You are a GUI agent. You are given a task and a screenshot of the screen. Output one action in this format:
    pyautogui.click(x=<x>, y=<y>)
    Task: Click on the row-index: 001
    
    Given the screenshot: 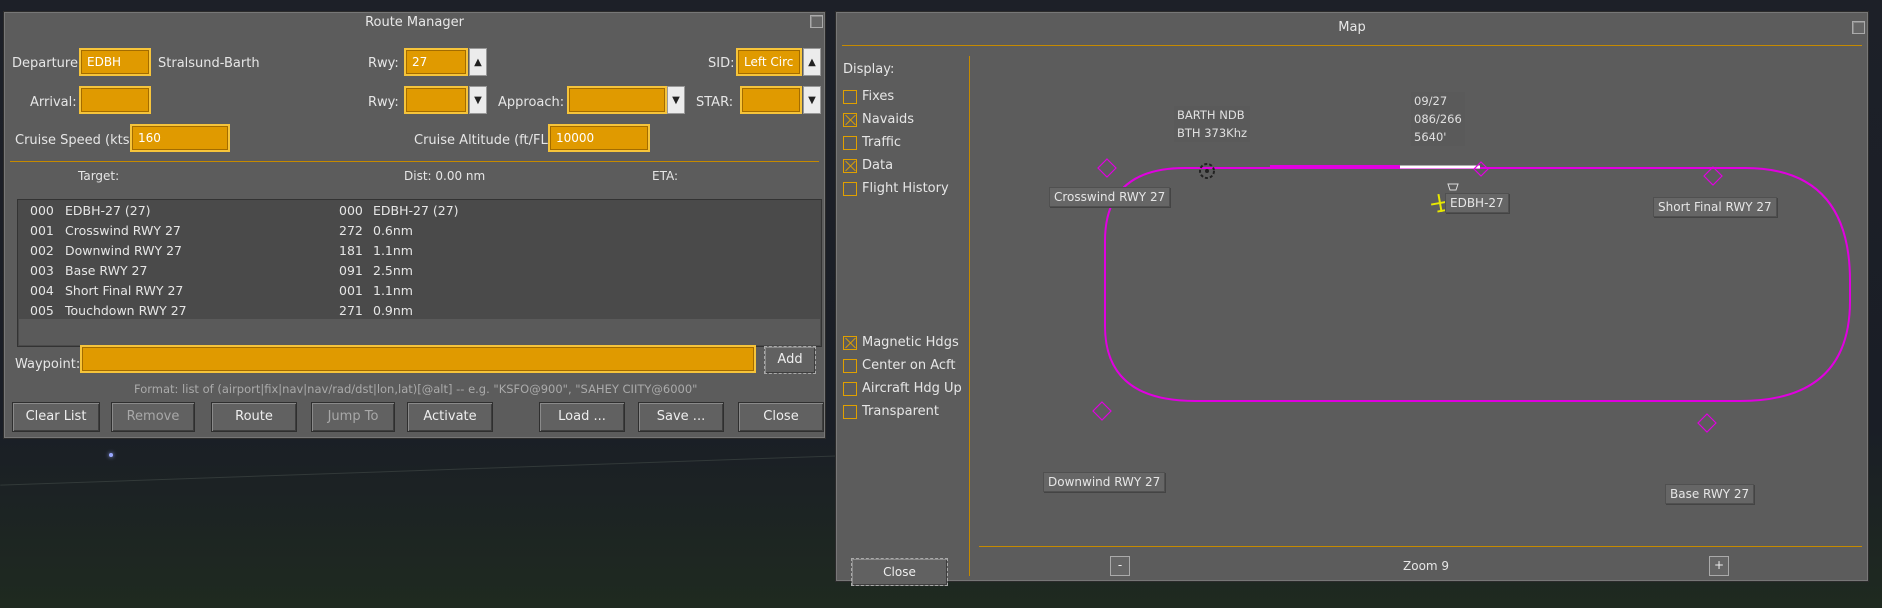 What is the action you would take?
    pyautogui.click(x=42, y=230)
    